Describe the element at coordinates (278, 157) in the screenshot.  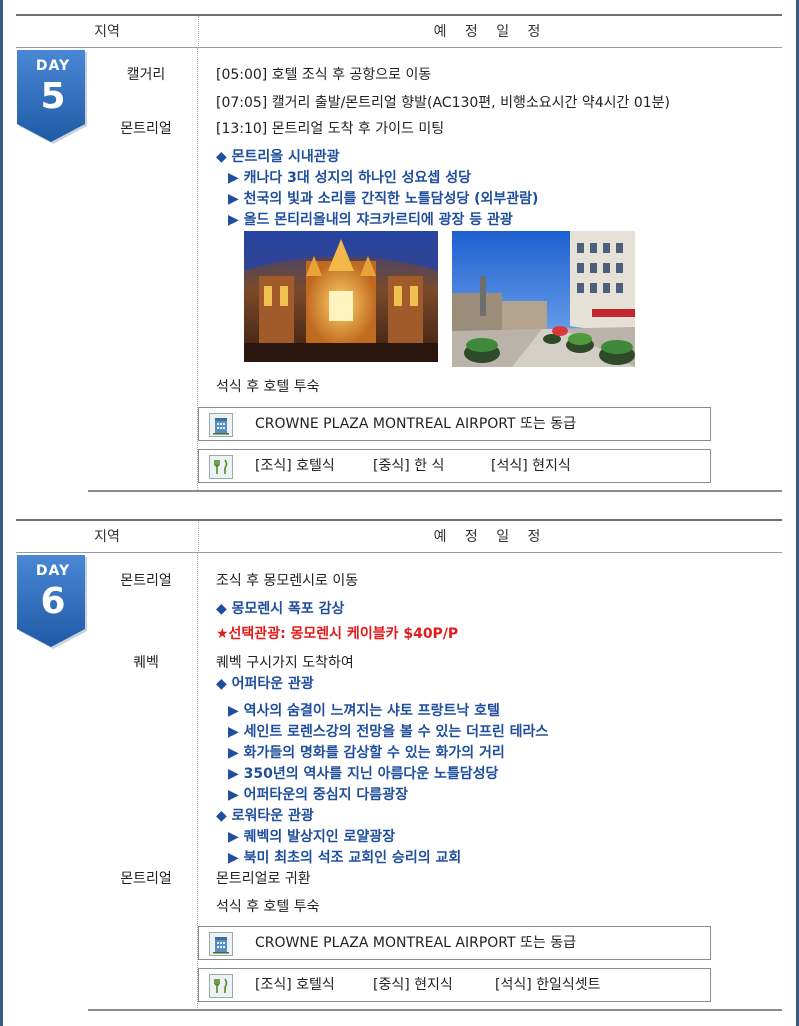
I see `tour-title: ◆ 몬트리올 시내관광` at that location.